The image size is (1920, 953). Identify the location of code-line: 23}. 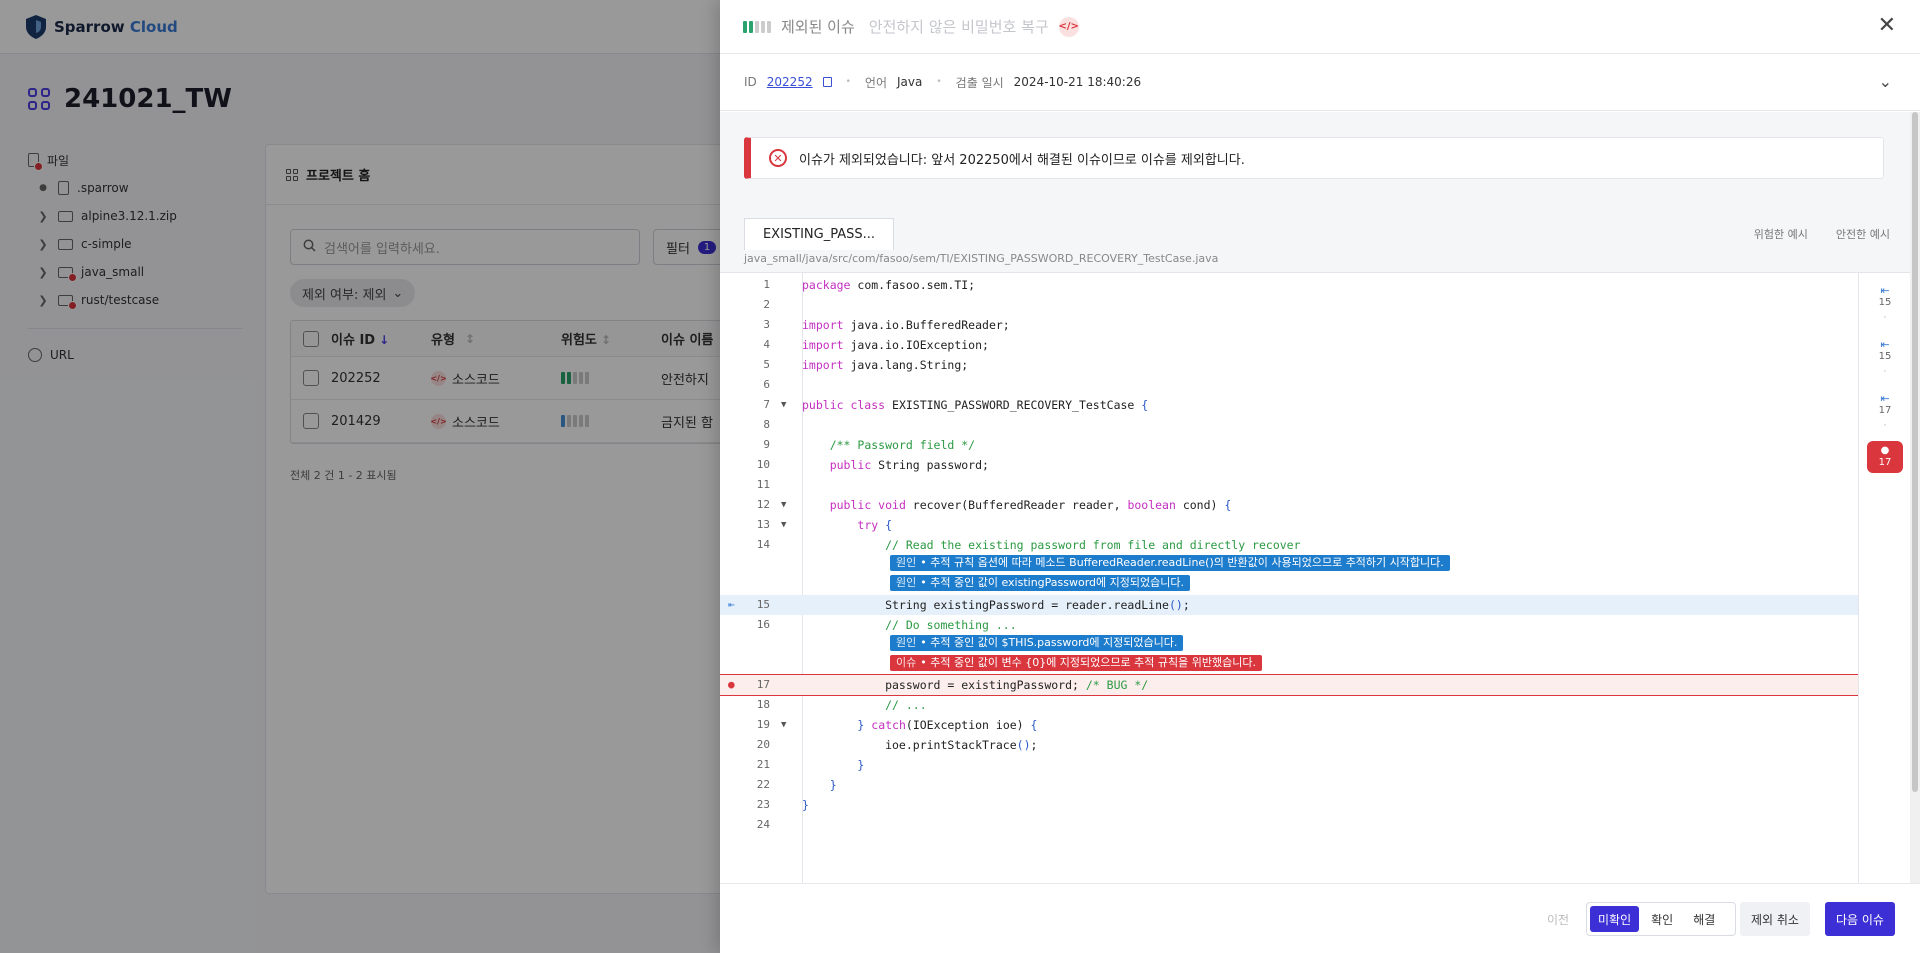
(782, 805).